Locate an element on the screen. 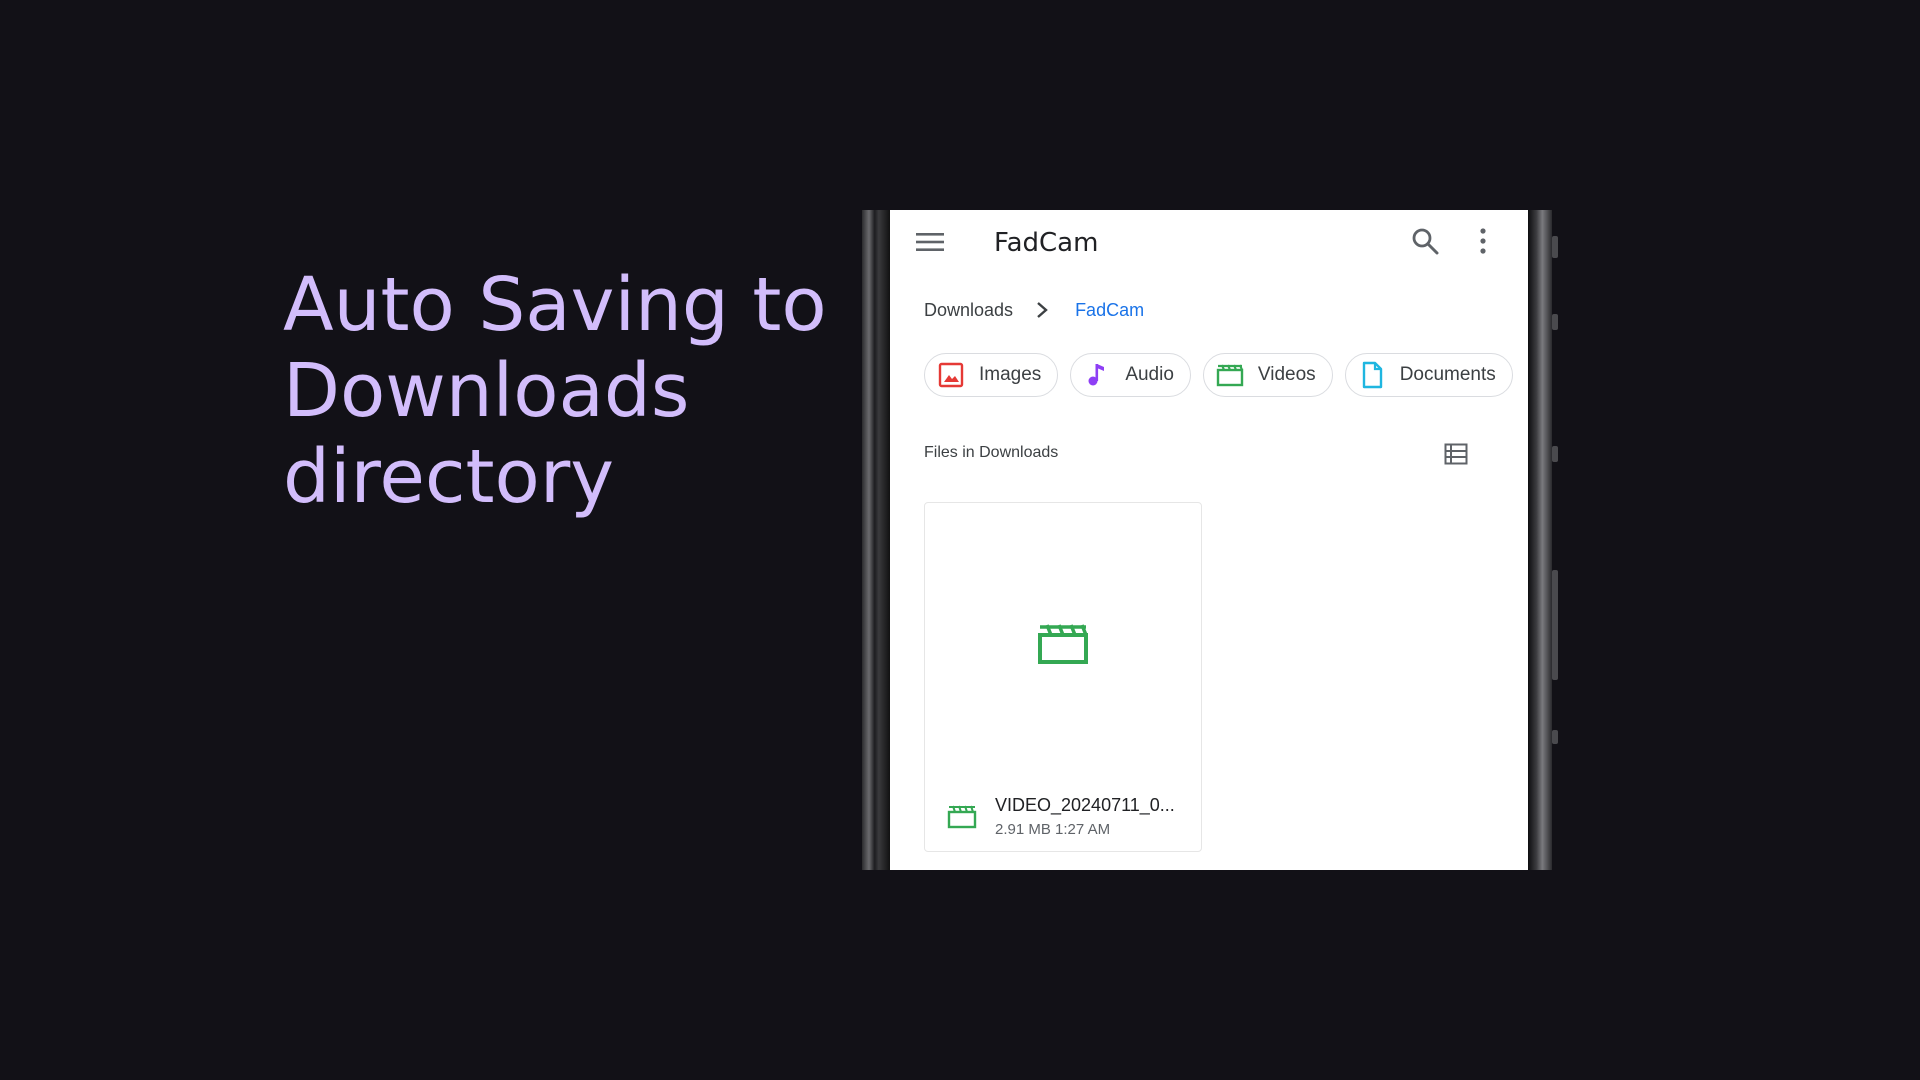 This screenshot has width=1920, height=1080. search-icon is located at coordinates (1425, 241).